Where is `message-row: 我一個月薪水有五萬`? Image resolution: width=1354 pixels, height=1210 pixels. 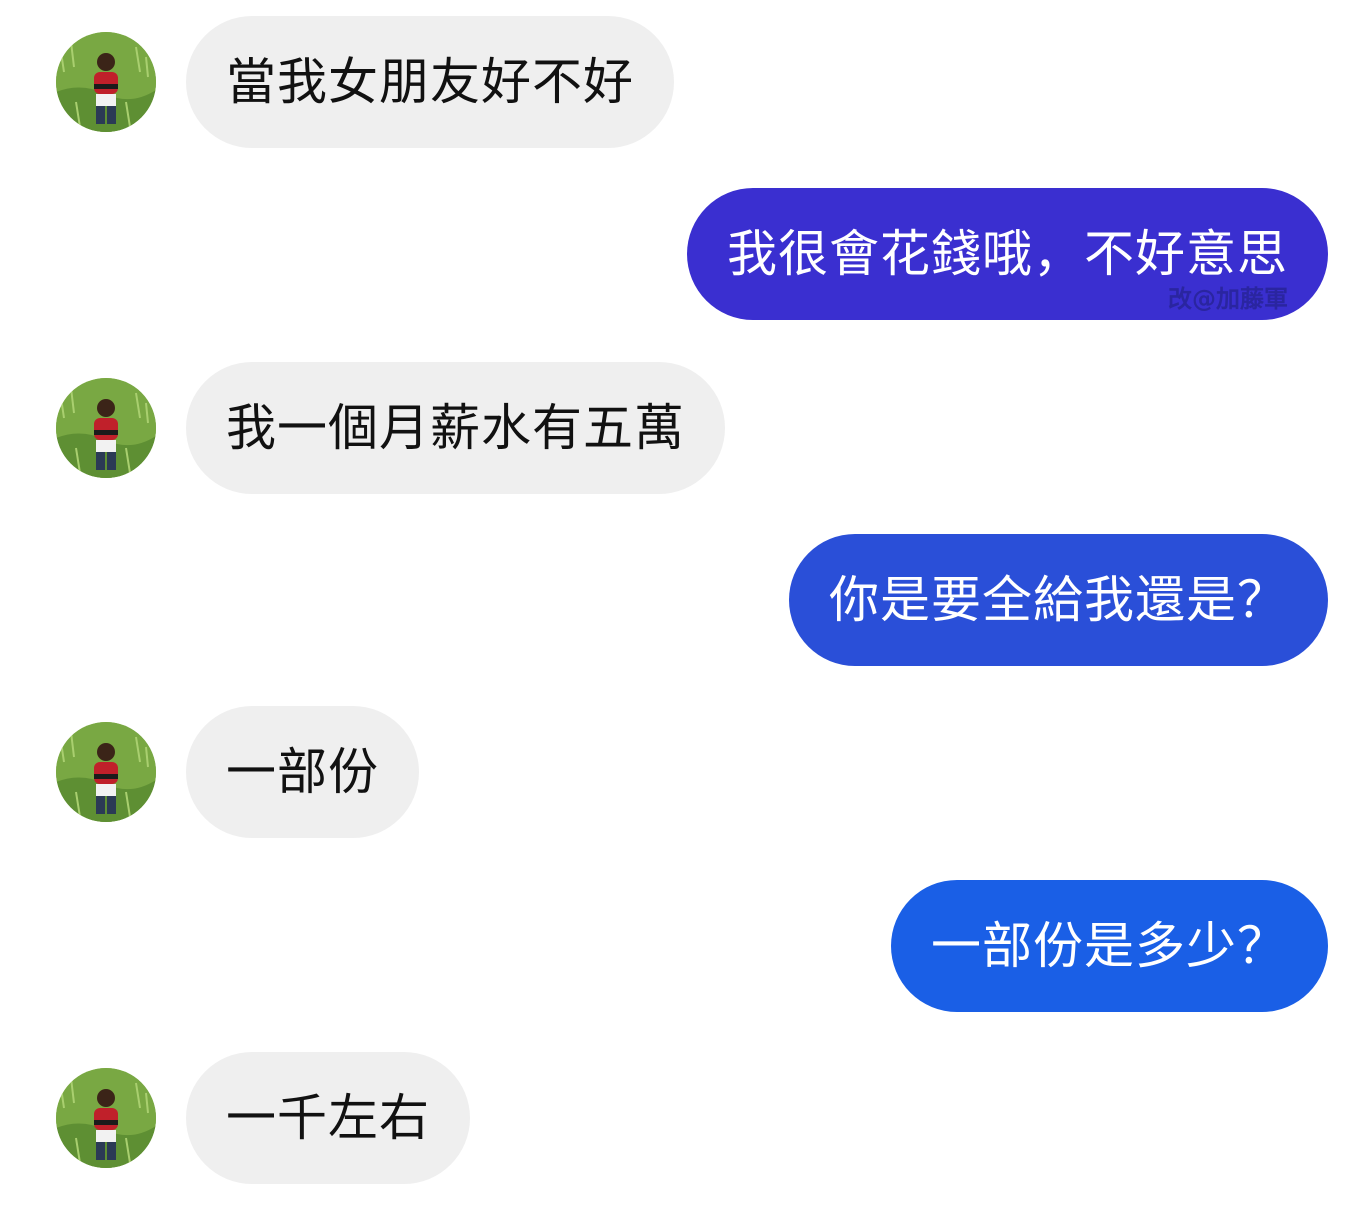
message-row: 我一個月薪水有五萬 is located at coordinates (677, 428).